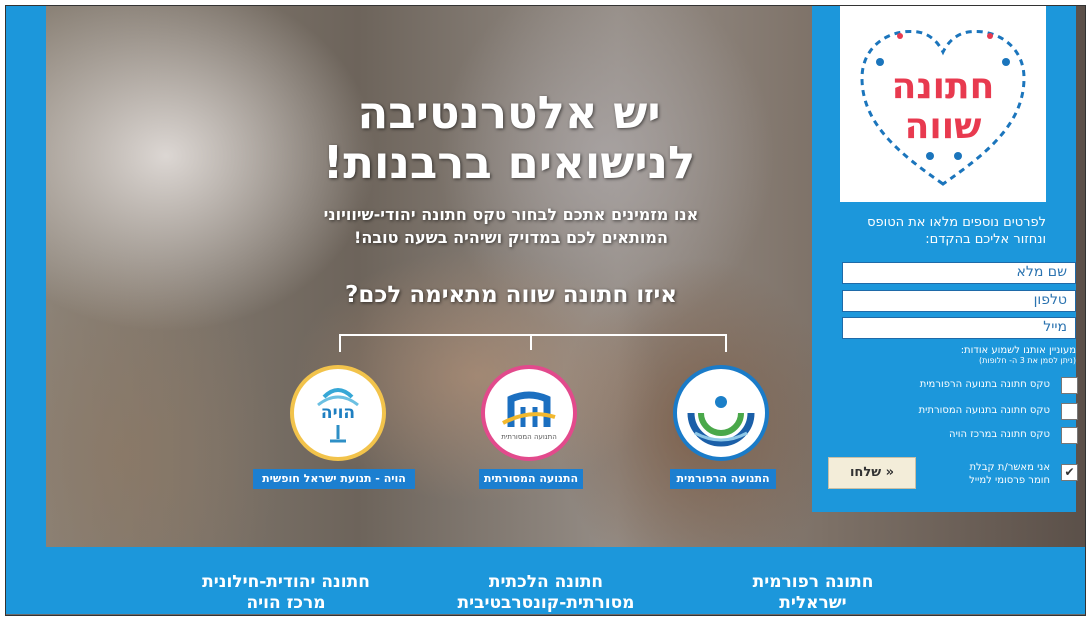  What do you see at coordinates (511, 237) in the screenshot?
I see `hero-subtitle-line2: המותאים לכם במדויק ושיהיה בשעה טובה!` at bounding box center [511, 237].